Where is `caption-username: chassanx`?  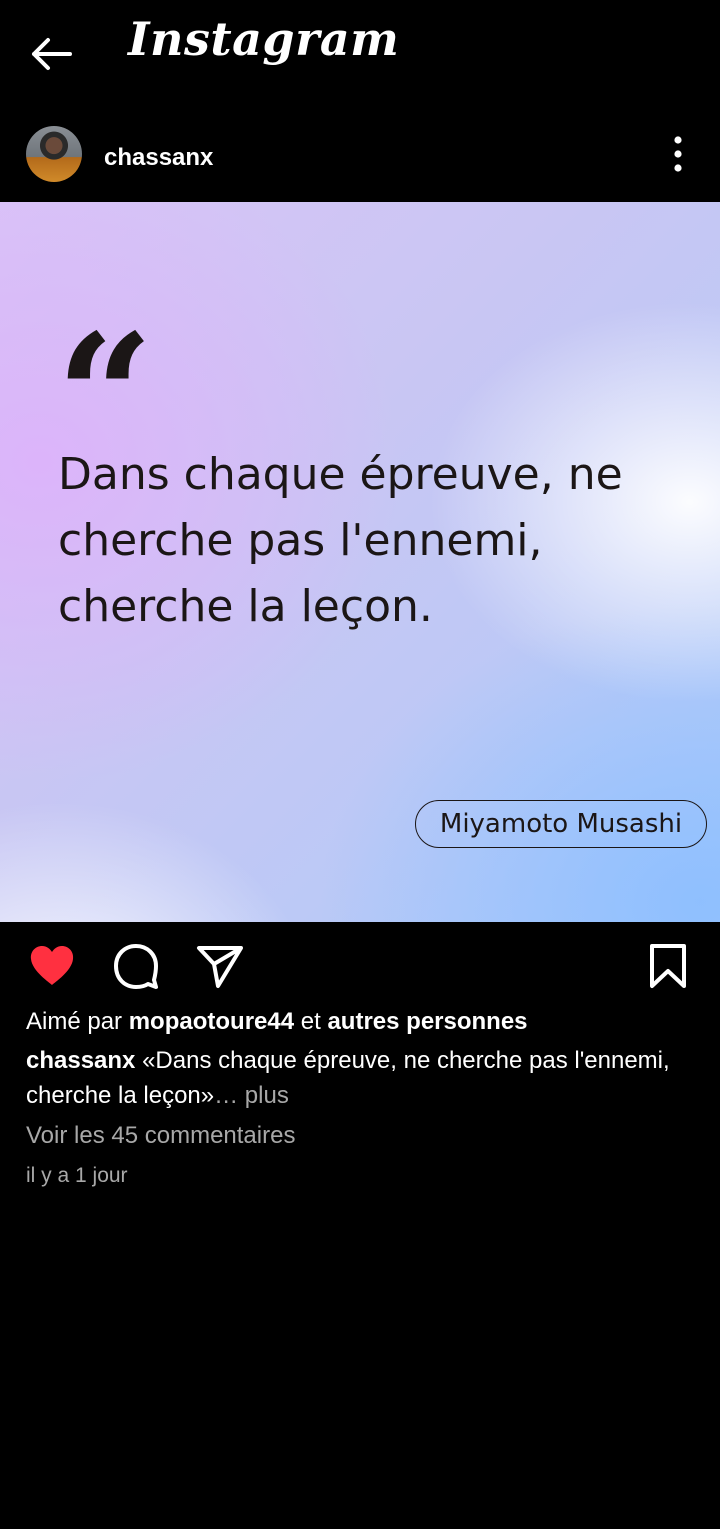
caption-username: chassanx is located at coordinates (80, 1060).